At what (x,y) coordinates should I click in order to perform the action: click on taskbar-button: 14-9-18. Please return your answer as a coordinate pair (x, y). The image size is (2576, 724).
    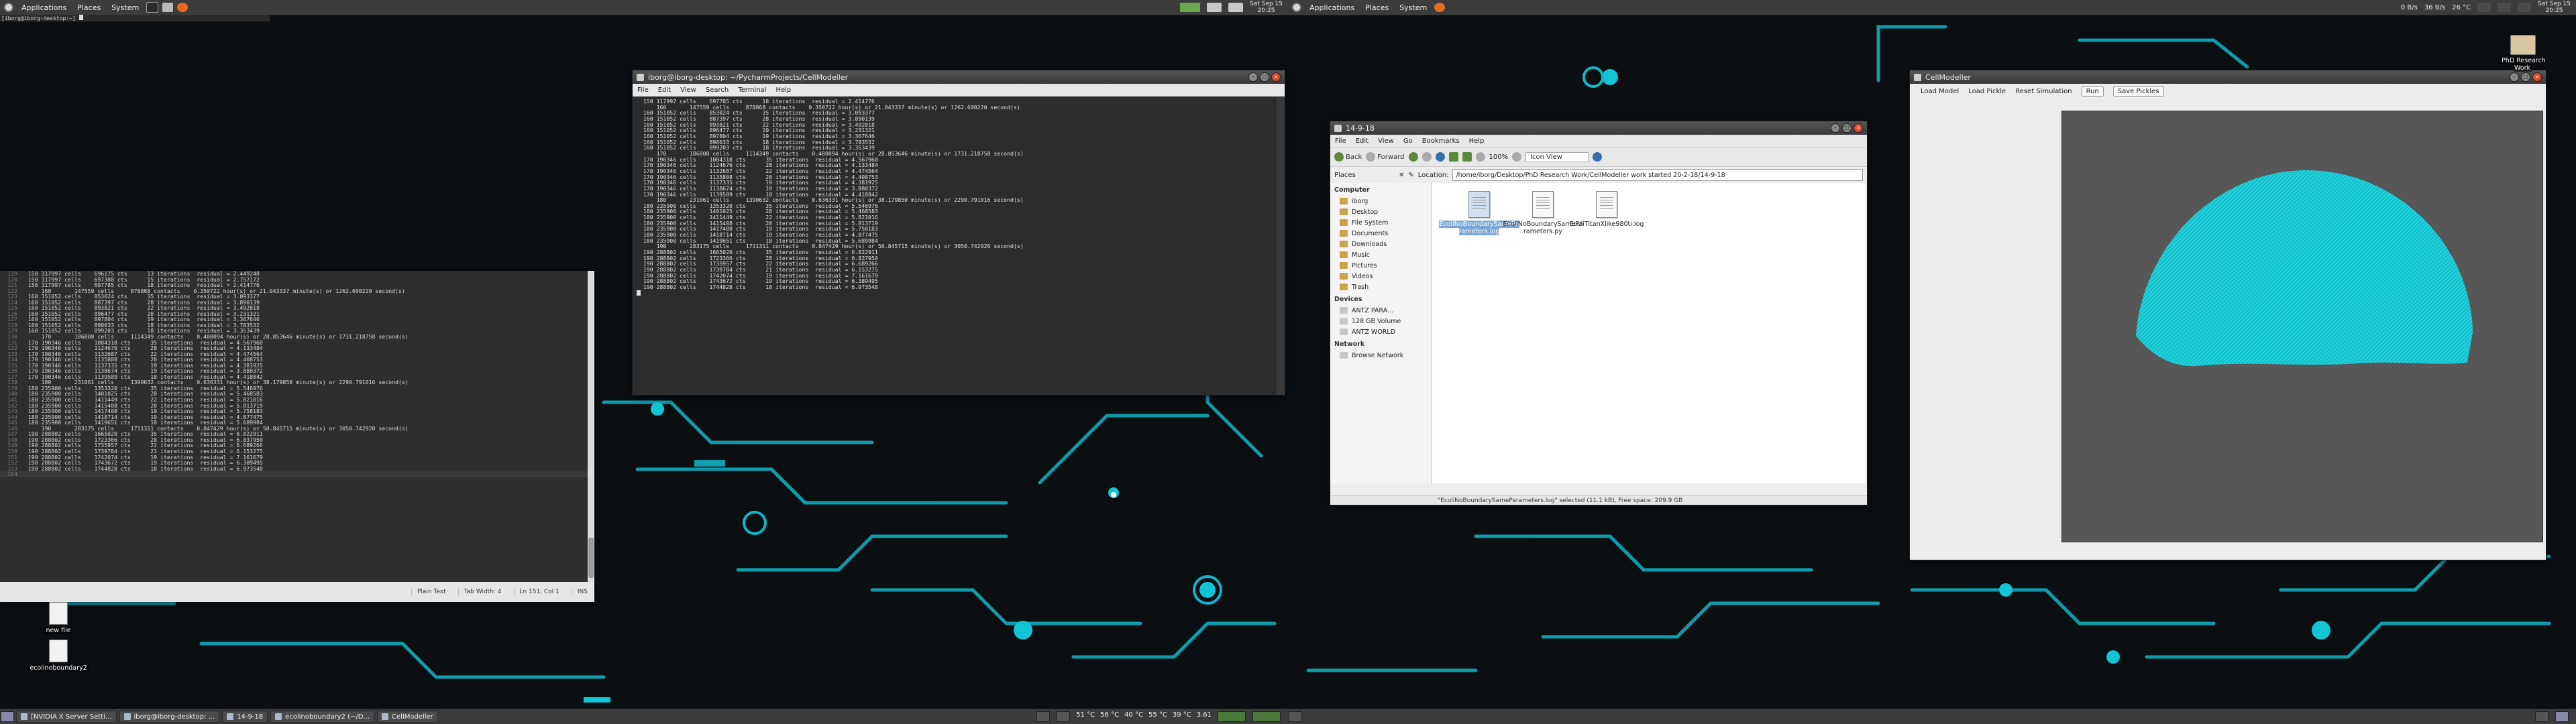
    Looking at the image, I should click on (245, 717).